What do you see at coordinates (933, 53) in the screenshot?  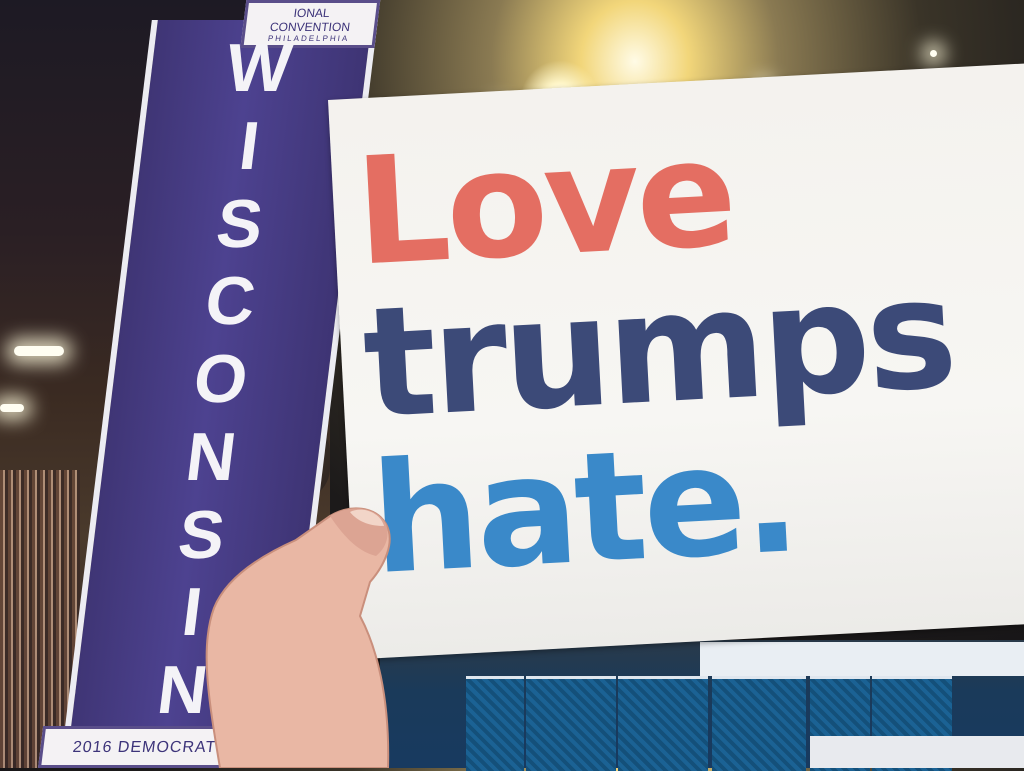 I see `ceiling-light` at bounding box center [933, 53].